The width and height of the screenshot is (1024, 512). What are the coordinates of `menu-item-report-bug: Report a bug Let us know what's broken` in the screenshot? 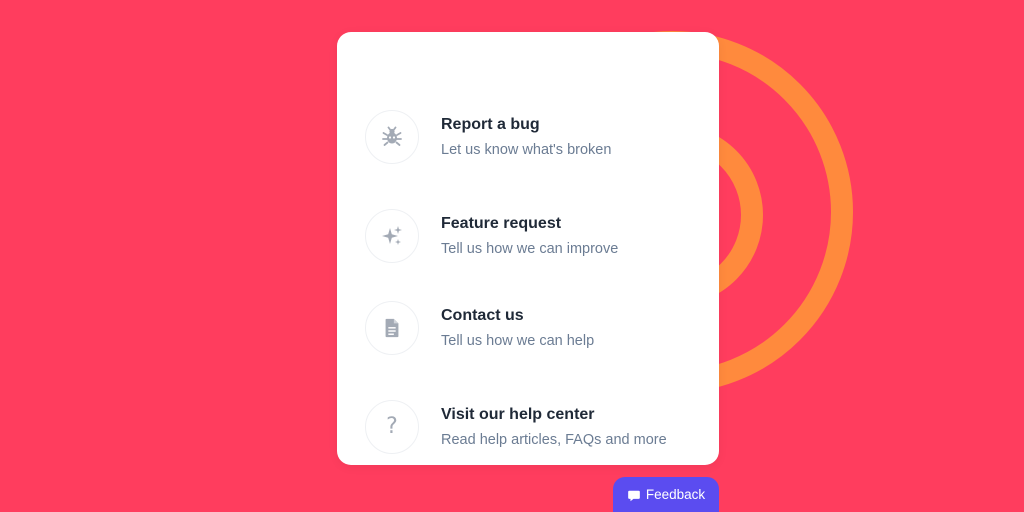 It's located at (530, 137).